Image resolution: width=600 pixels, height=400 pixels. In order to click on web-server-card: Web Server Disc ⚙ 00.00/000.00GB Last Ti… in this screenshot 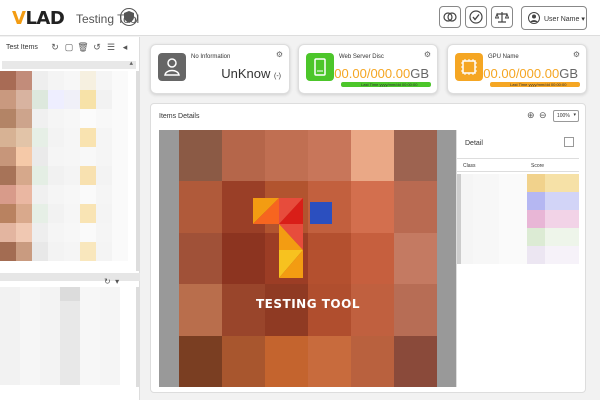, I will do `click(368, 69)`.